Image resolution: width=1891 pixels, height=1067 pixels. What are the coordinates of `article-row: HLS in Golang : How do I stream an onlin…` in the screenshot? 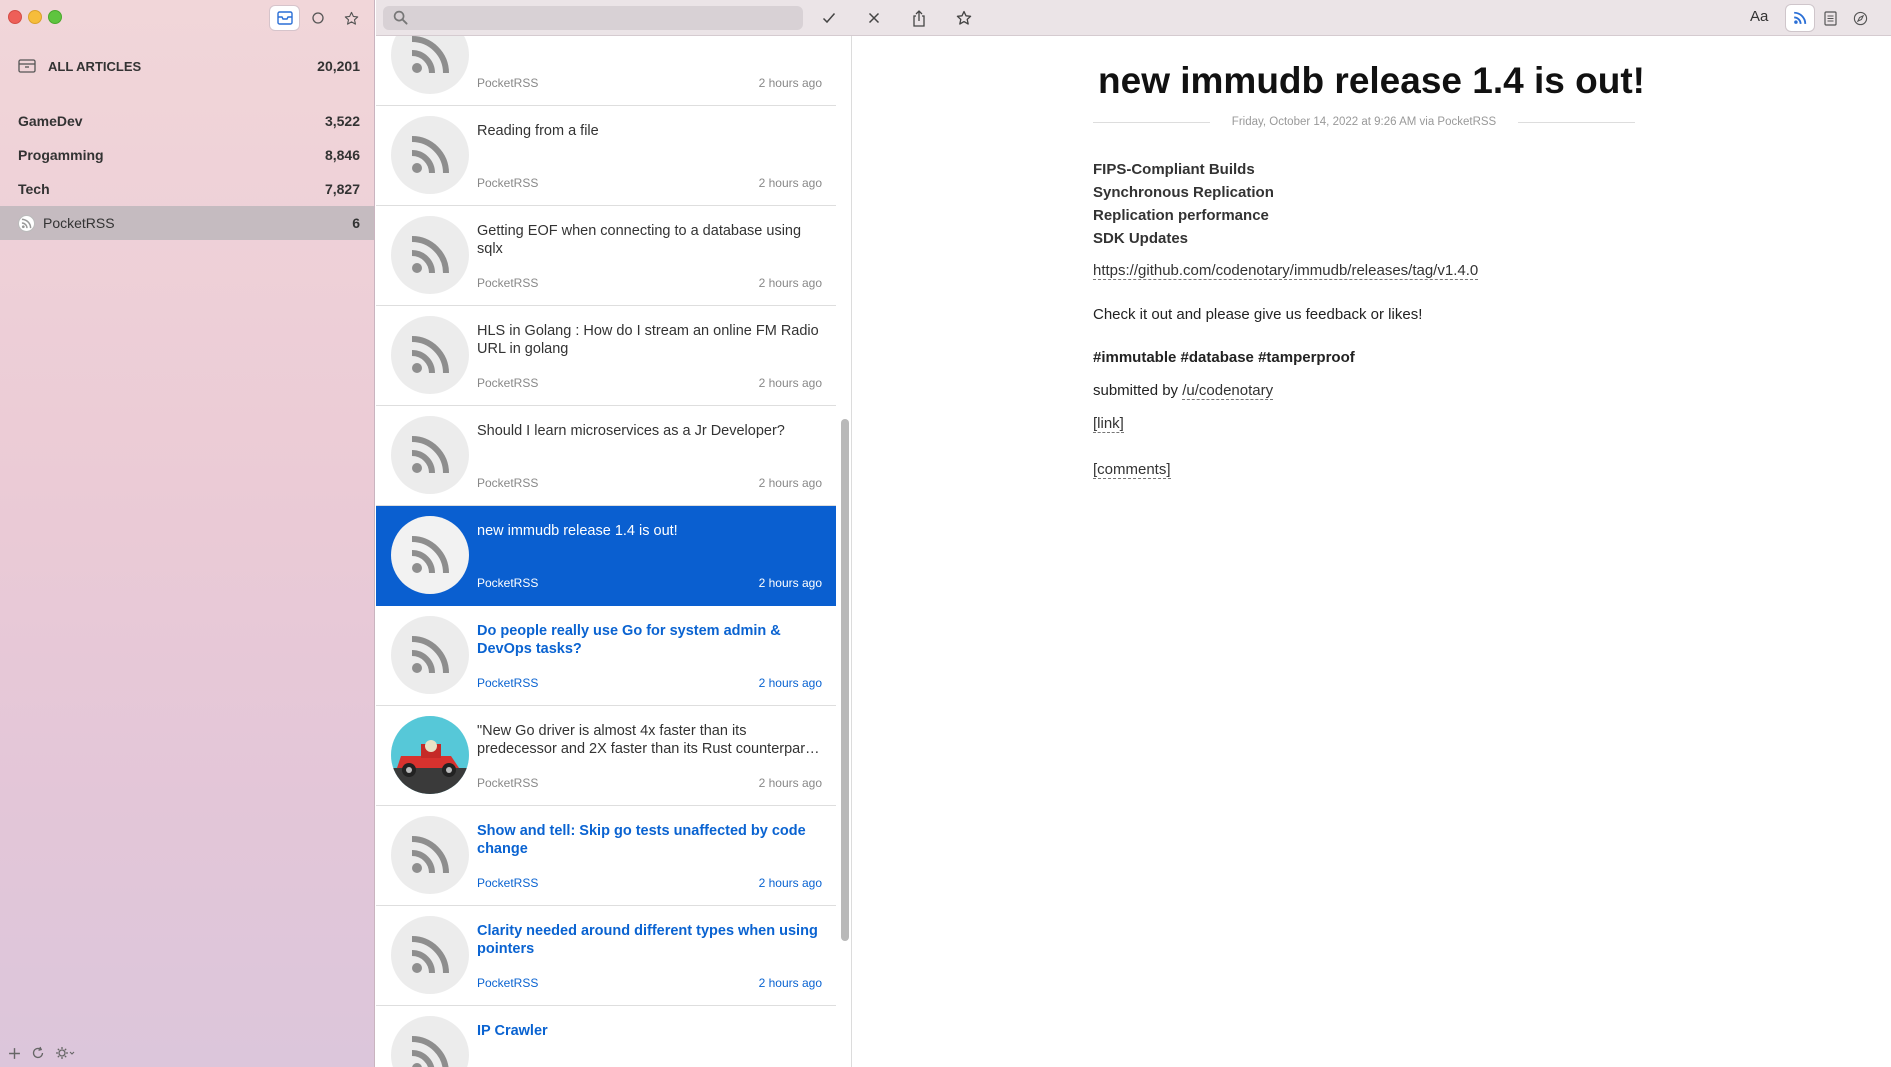 It's located at (606, 356).